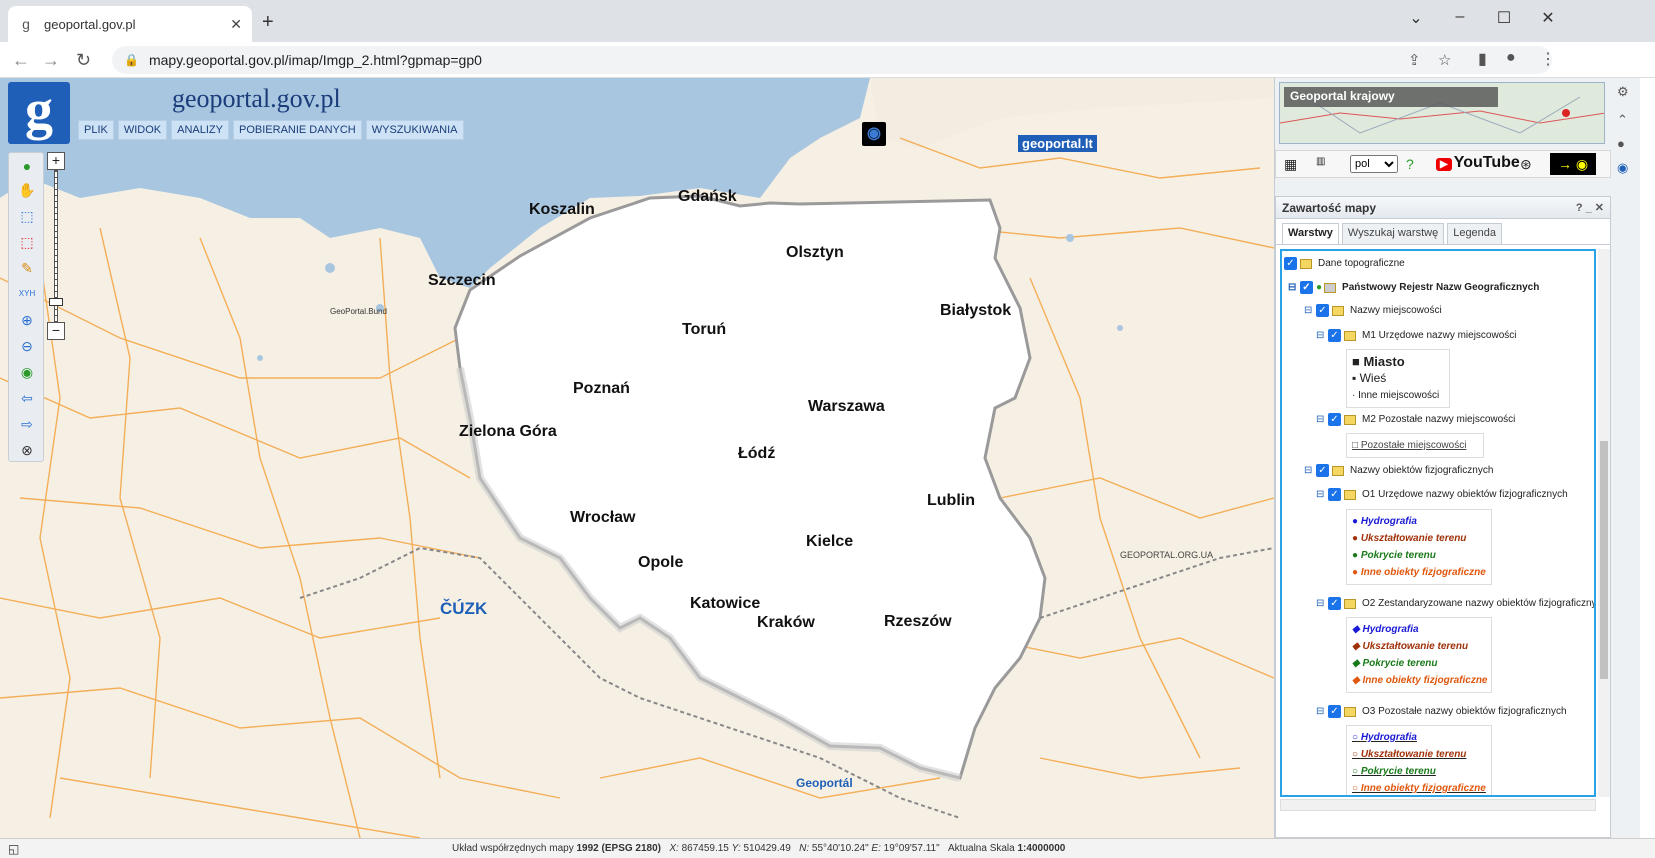 Image resolution: width=1655 pixels, height=858 pixels. Describe the element at coordinates (1393, 233) in the screenshot. I see `tab-wyszukaj-warstwe: Wyszukaj warstwę` at that location.